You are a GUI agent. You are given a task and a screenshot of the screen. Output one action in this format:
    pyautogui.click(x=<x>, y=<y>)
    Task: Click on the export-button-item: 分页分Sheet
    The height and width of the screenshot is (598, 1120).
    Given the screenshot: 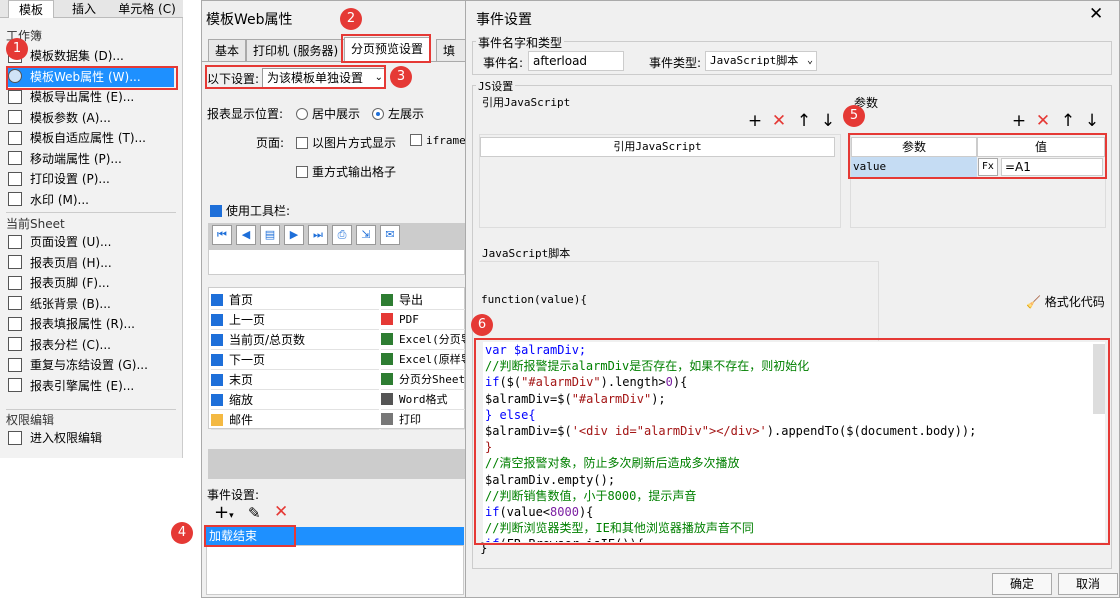 What is the action you would take?
    pyautogui.click(x=423, y=380)
    